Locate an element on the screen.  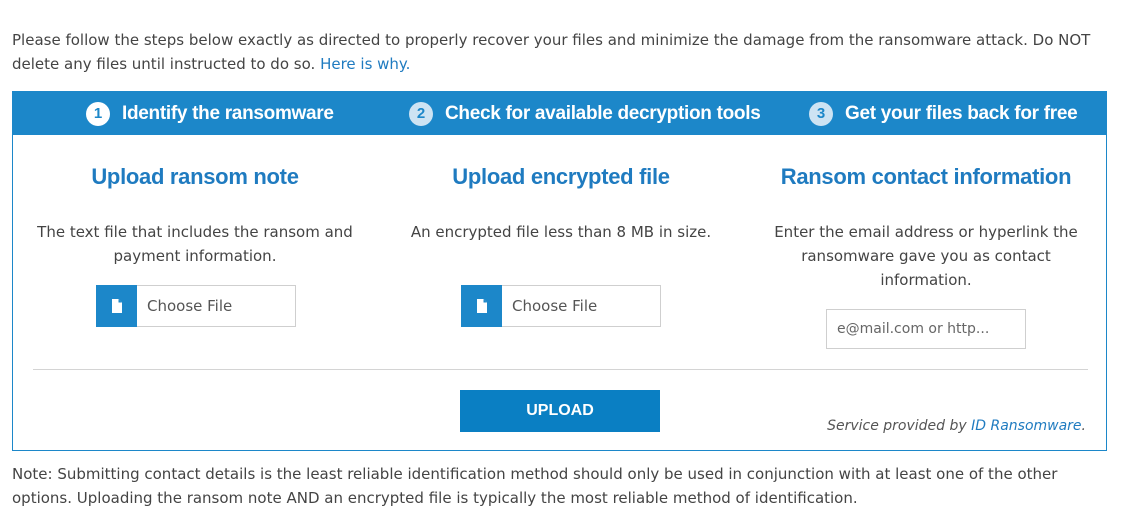
service-credit: Service provided by ID Ransomware. is located at coordinates (956, 426).